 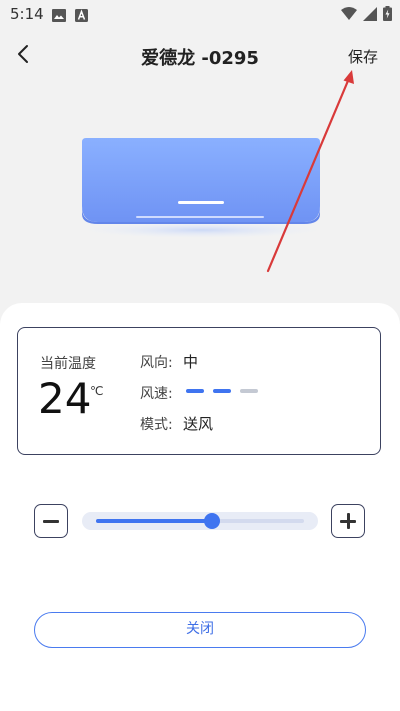 I want to click on minus-icon, so click(x=51, y=521).